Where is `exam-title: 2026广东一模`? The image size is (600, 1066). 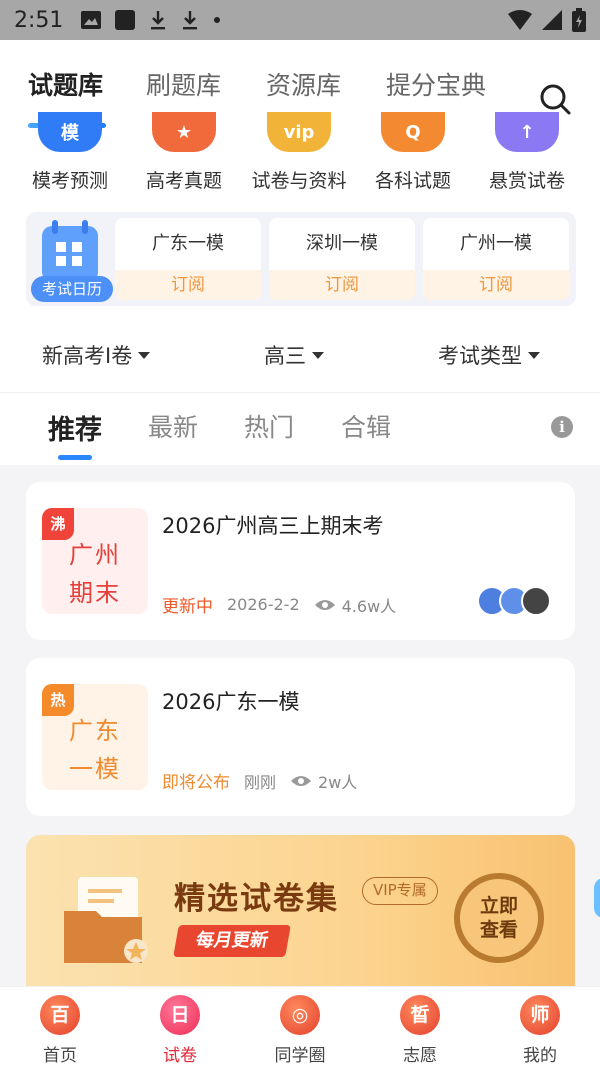 exam-title: 2026广东一模 is located at coordinates (231, 702).